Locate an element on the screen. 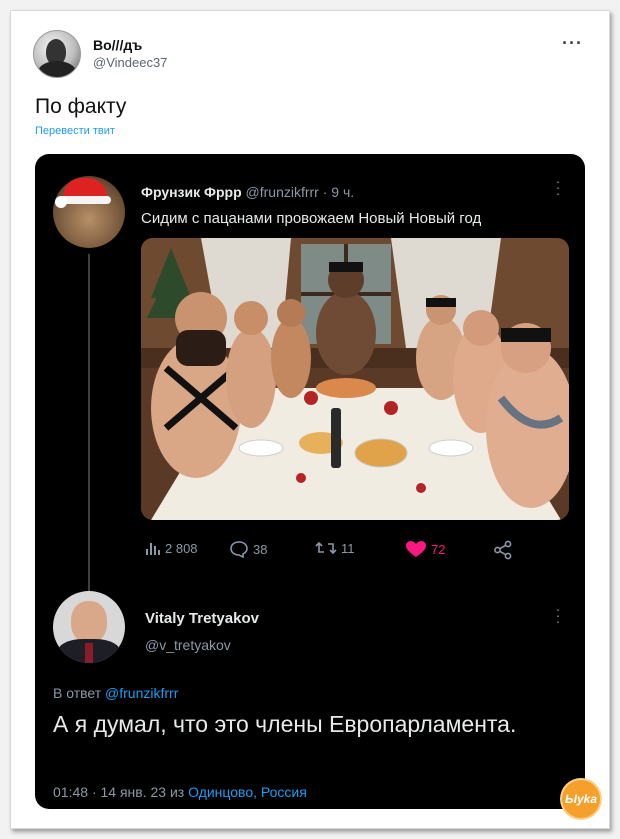  reply-author-avatar is located at coordinates (89, 627).